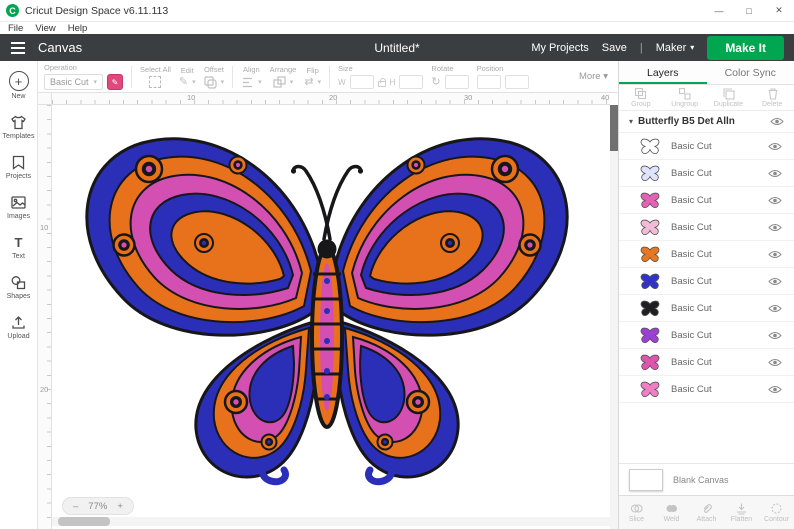  What do you see at coordinates (331, 521) in the screenshot?
I see `horizontal-scrollbar` at bounding box center [331, 521].